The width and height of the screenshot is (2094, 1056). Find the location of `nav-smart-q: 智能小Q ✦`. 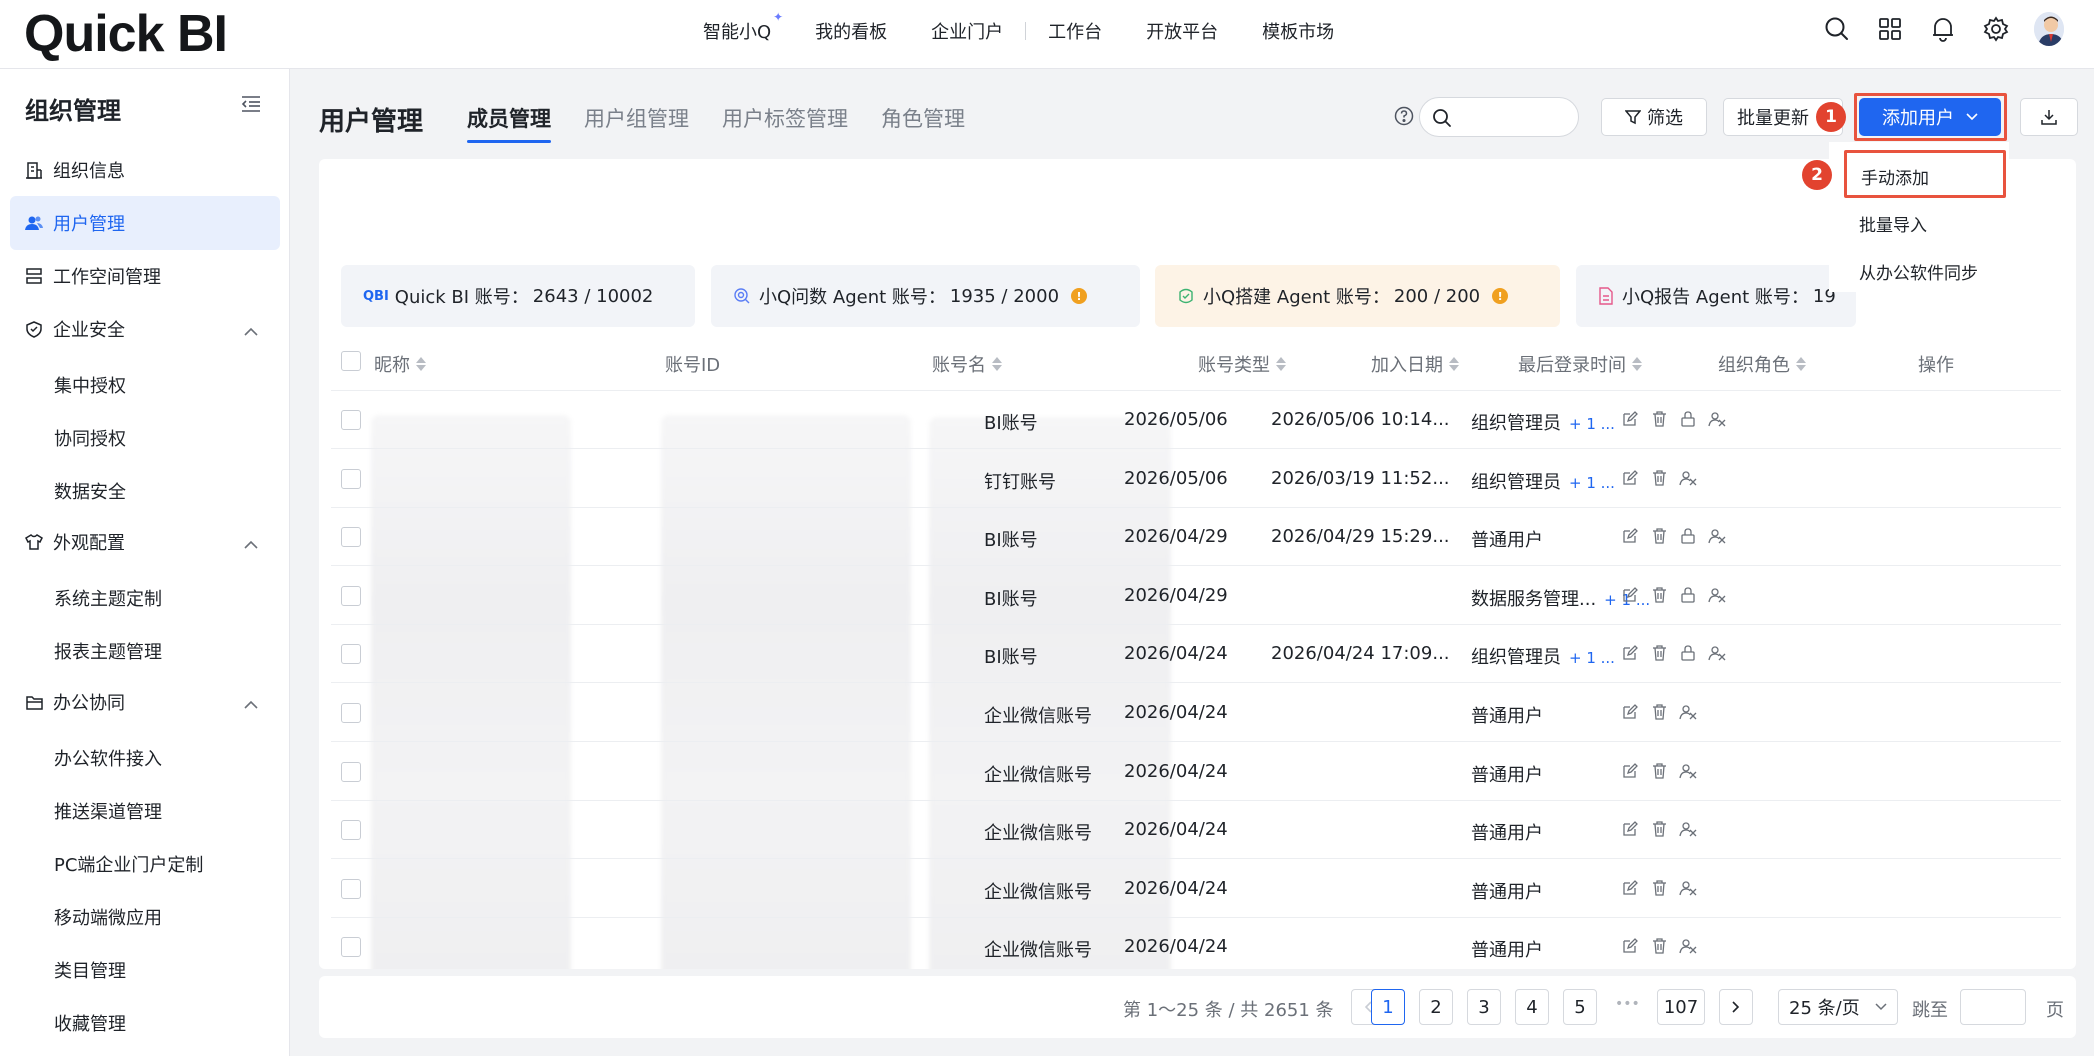

nav-smart-q: 智能小Q ✦ is located at coordinates (743, 27).